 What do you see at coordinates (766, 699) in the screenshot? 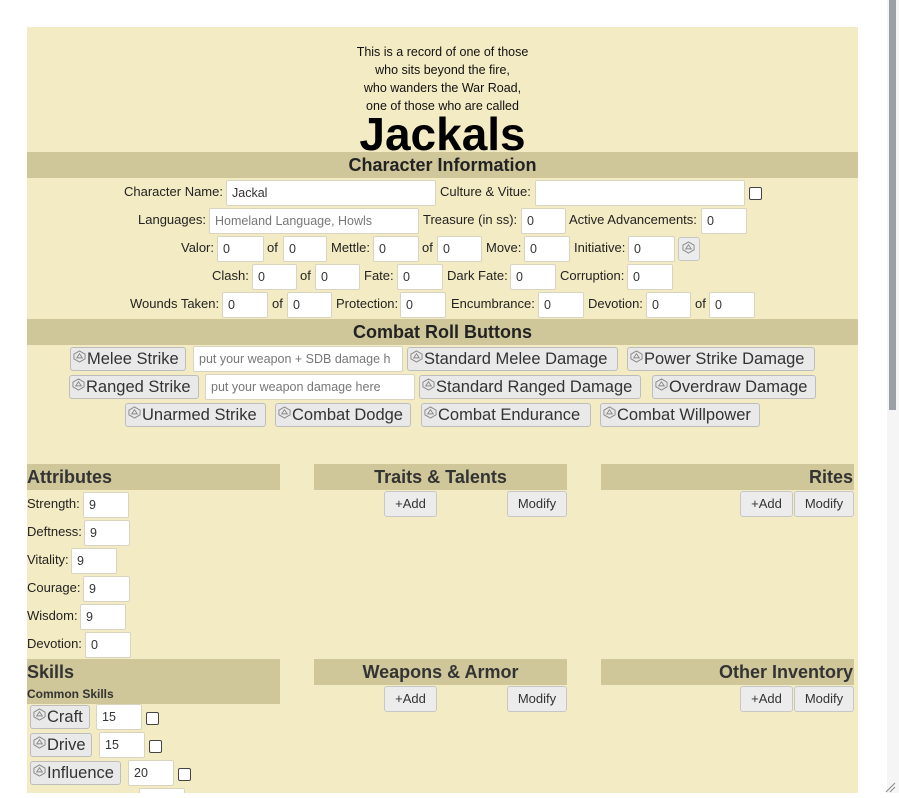
I see `inventory-add-button: +Add` at bounding box center [766, 699].